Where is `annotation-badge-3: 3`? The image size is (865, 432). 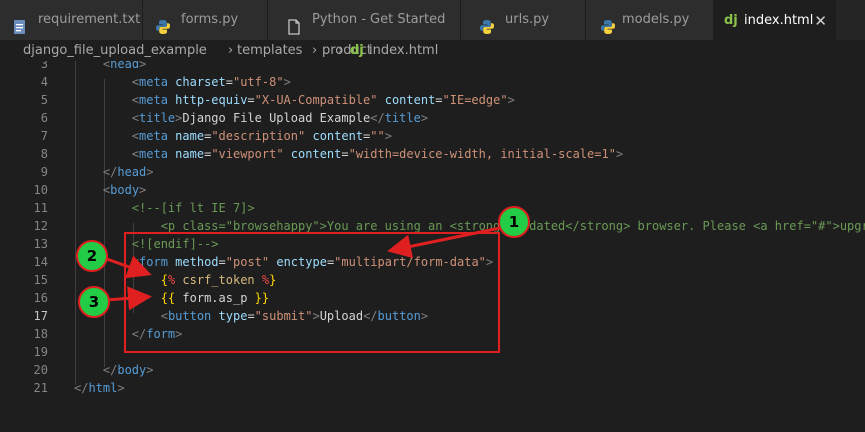
annotation-badge-3: 3 is located at coordinates (94, 302).